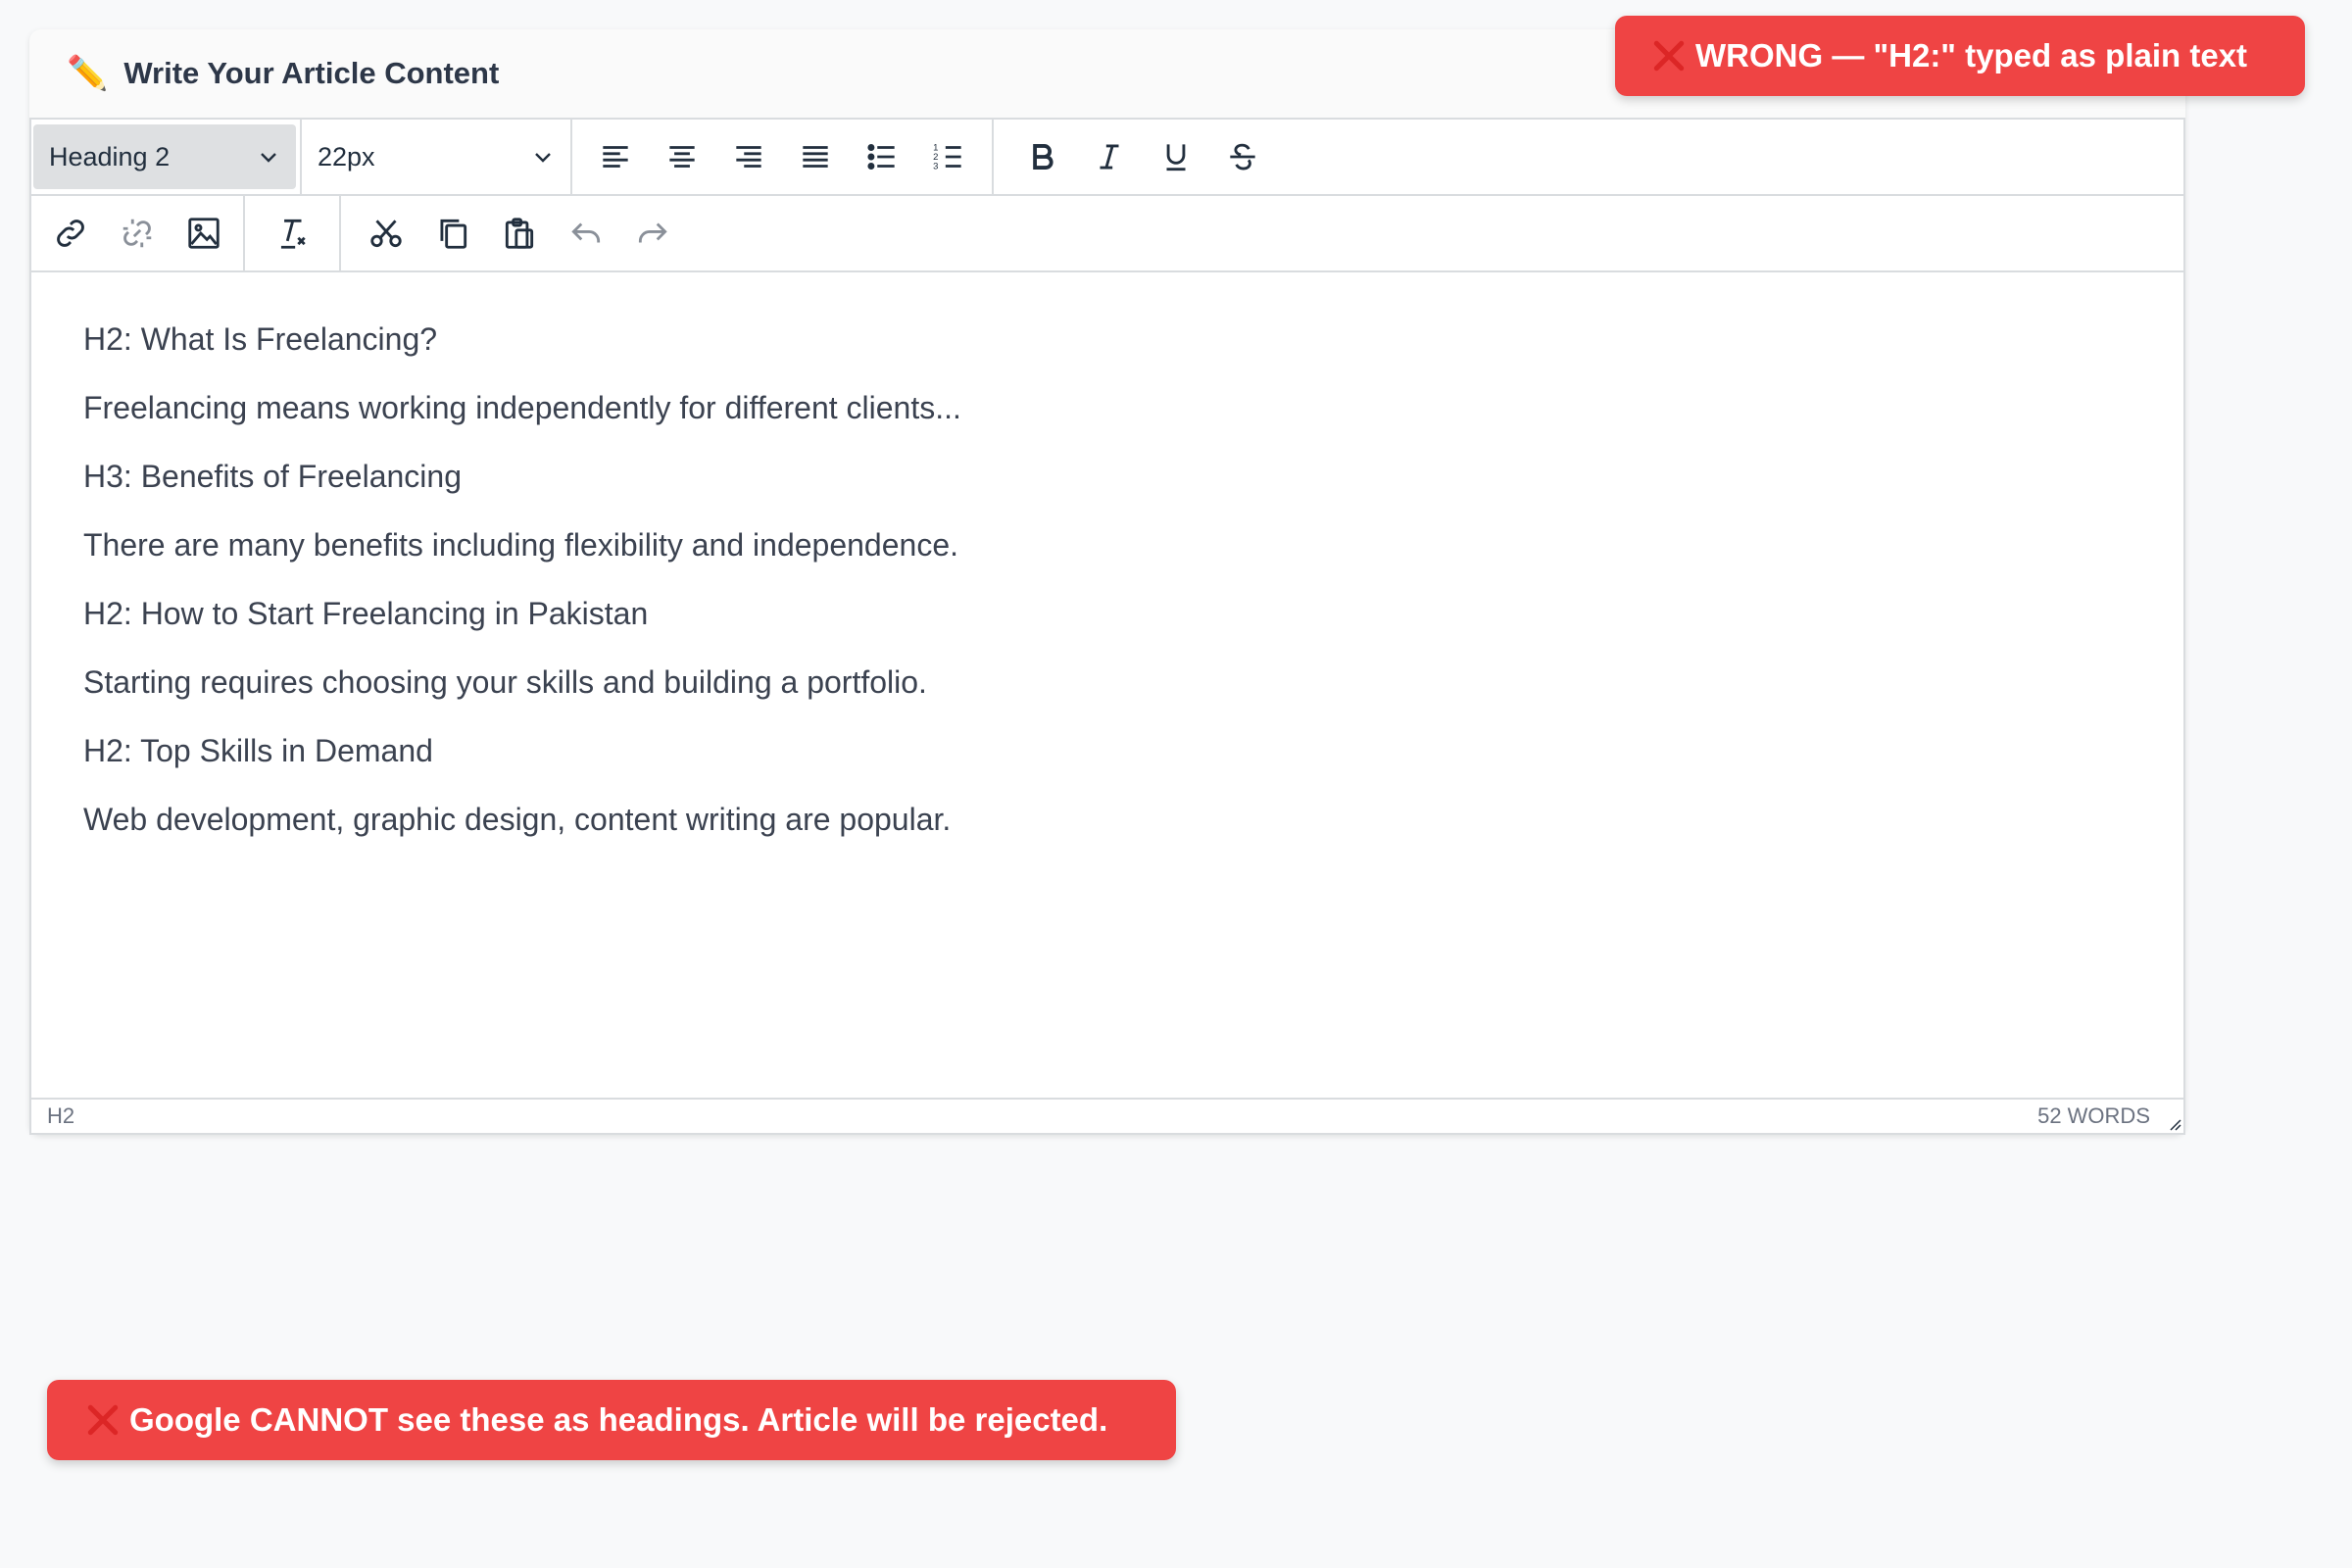 This screenshot has width=2352, height=1568. Describe the element at coordinates (346, 156) in the screenshot. I see `font-size-value: 22px` at that location.